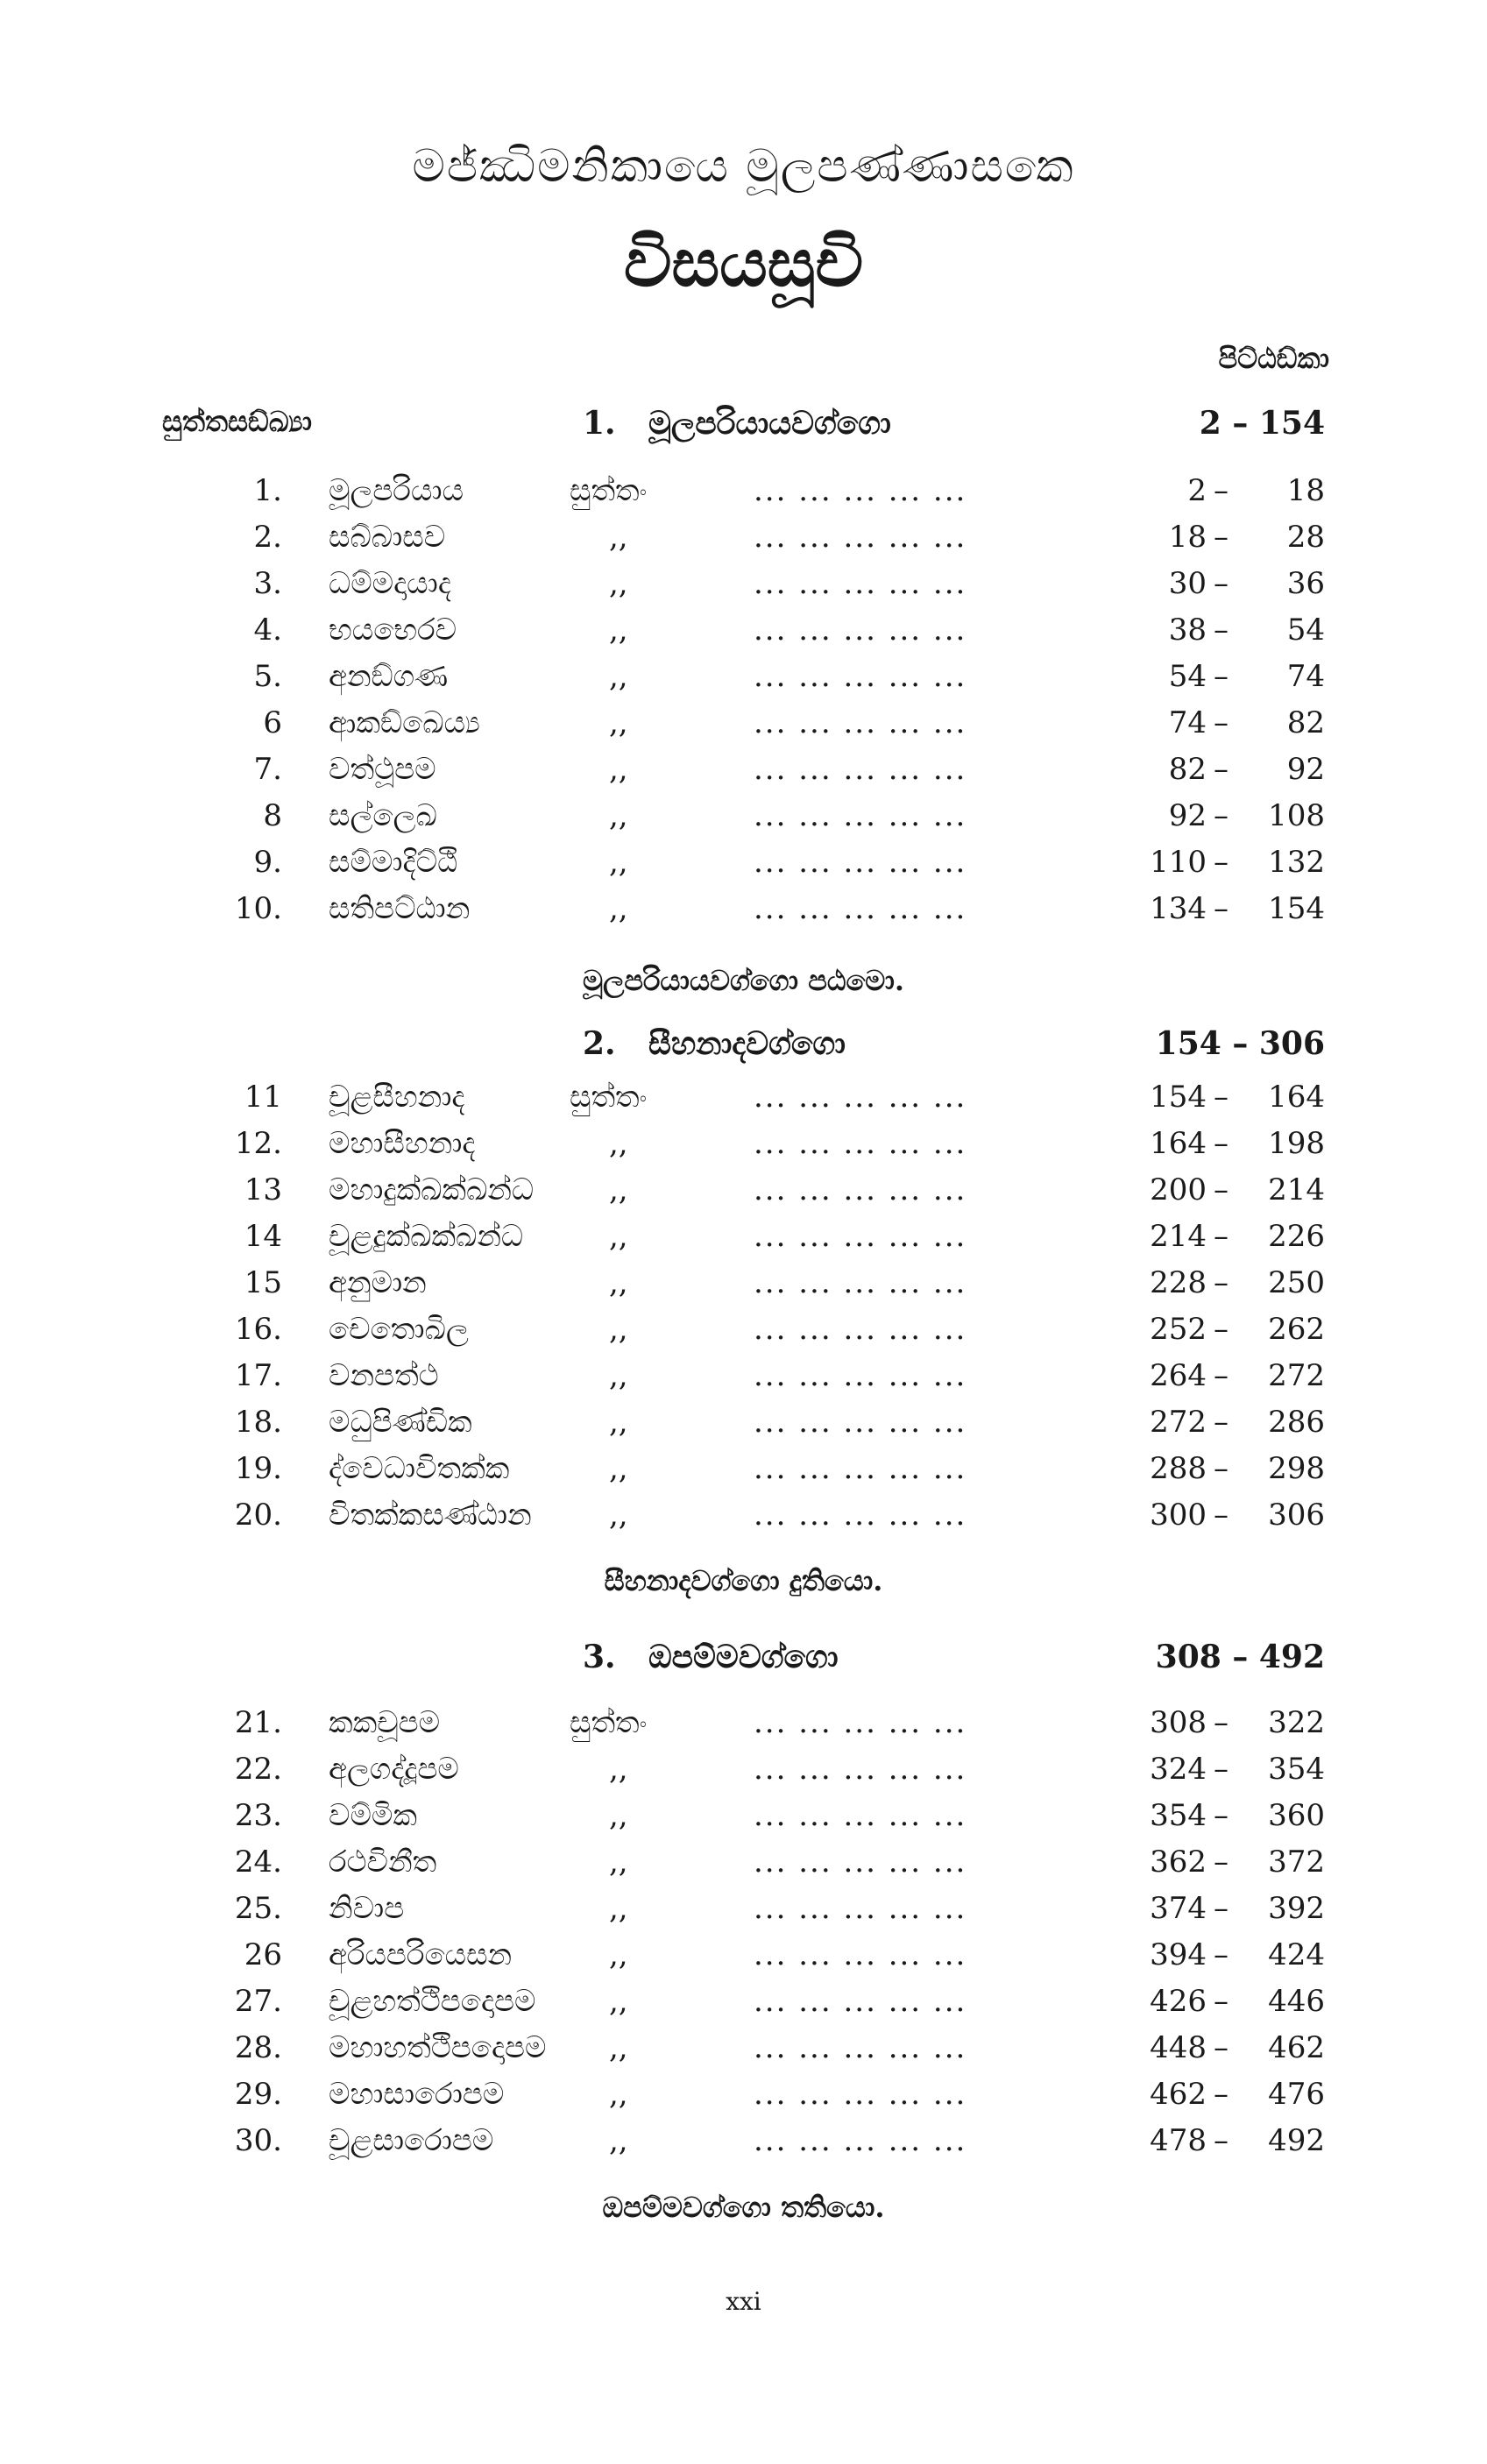 Image resolution: width=1487 pixels, height=2464 pixels. Describe the element at coordinates (258, 2001) in the screenshot. I see `sutta-number: 27.` at that location.